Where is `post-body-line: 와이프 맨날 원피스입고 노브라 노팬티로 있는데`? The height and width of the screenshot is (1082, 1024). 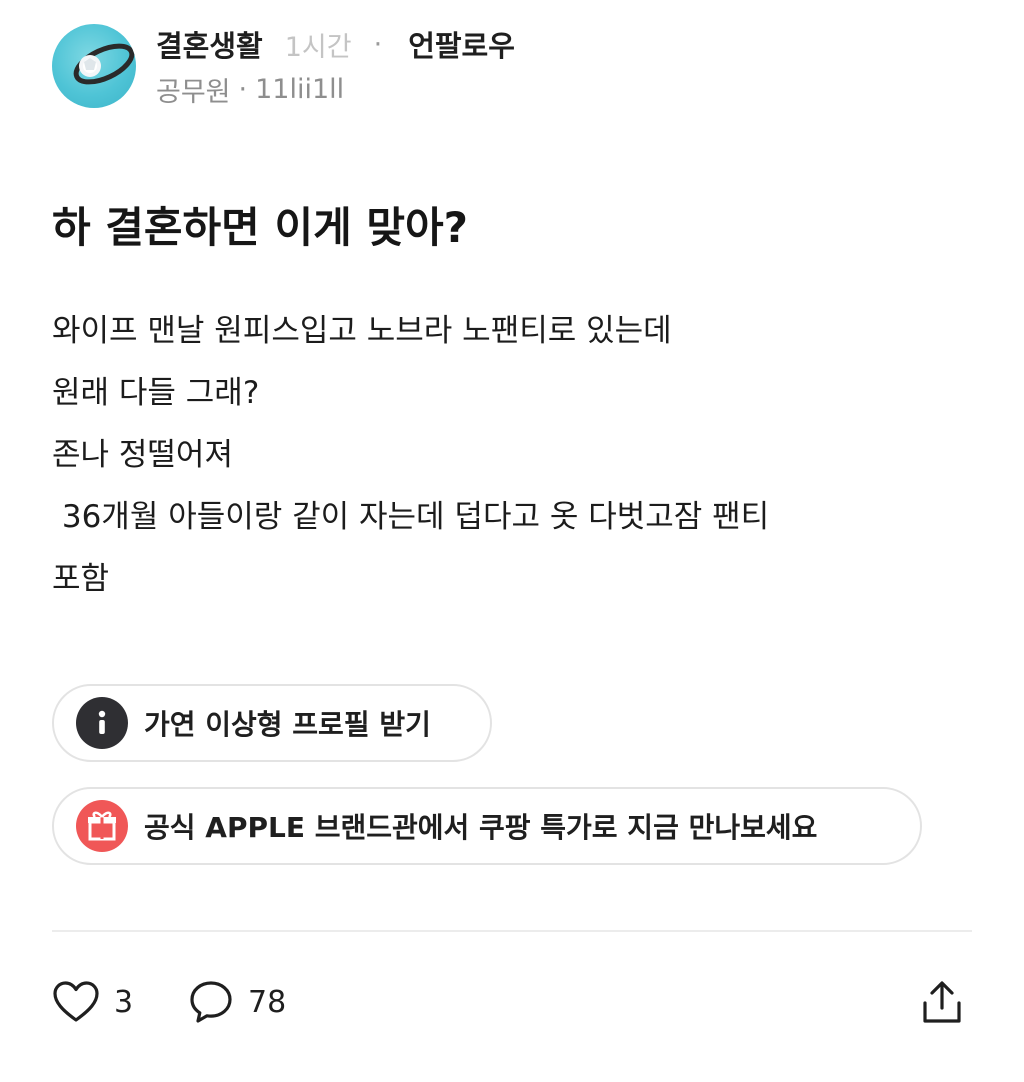
post-body-line: 와이프 맨날 원피스입고 노브라 노팬티로 있는데 is located at coordinates (362, 331).